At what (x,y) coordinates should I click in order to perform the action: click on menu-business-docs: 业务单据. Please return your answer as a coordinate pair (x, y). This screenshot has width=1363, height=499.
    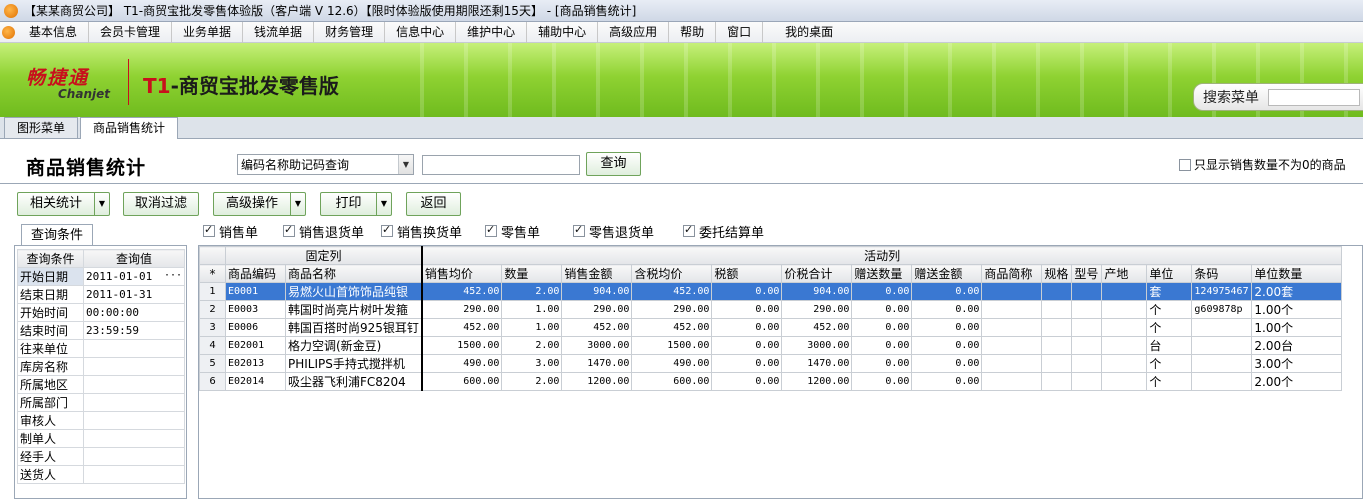
    Looking at the image, I should click on (208, 32).